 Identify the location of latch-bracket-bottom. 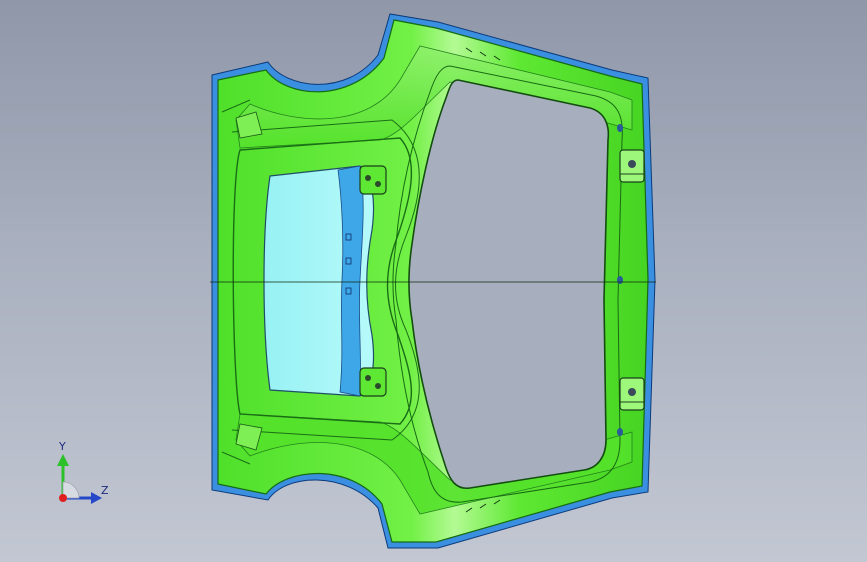
(632, 394).